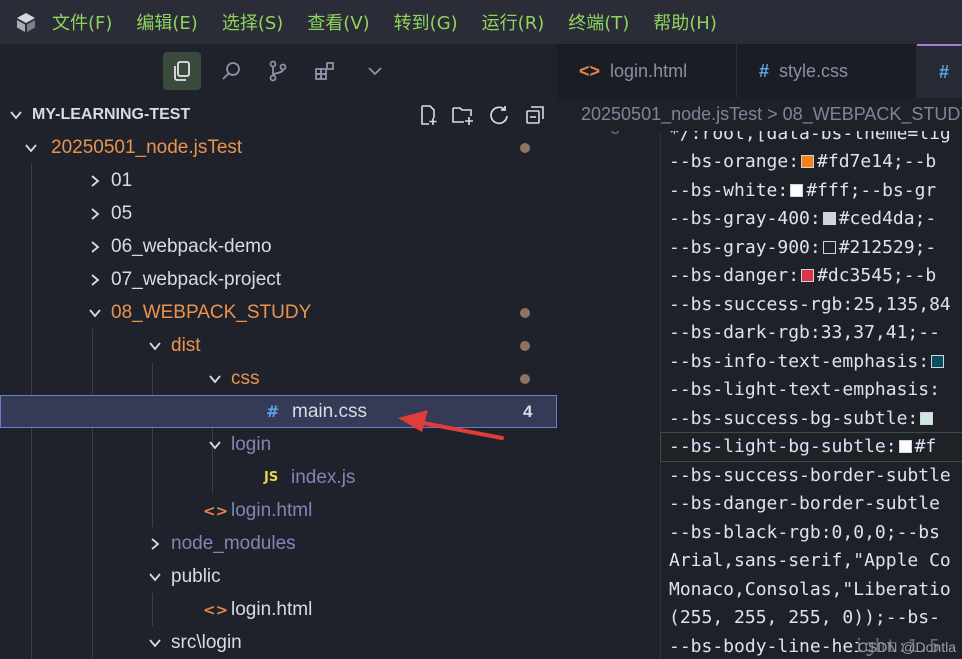 Image resolution: width=962 pixels, height=659 pixels. Describe the element at coordinates (278, 312) in the screenshot. I see `tree-folder-08-webpack-study: 08_WEBPACK_STUDY` at that location.